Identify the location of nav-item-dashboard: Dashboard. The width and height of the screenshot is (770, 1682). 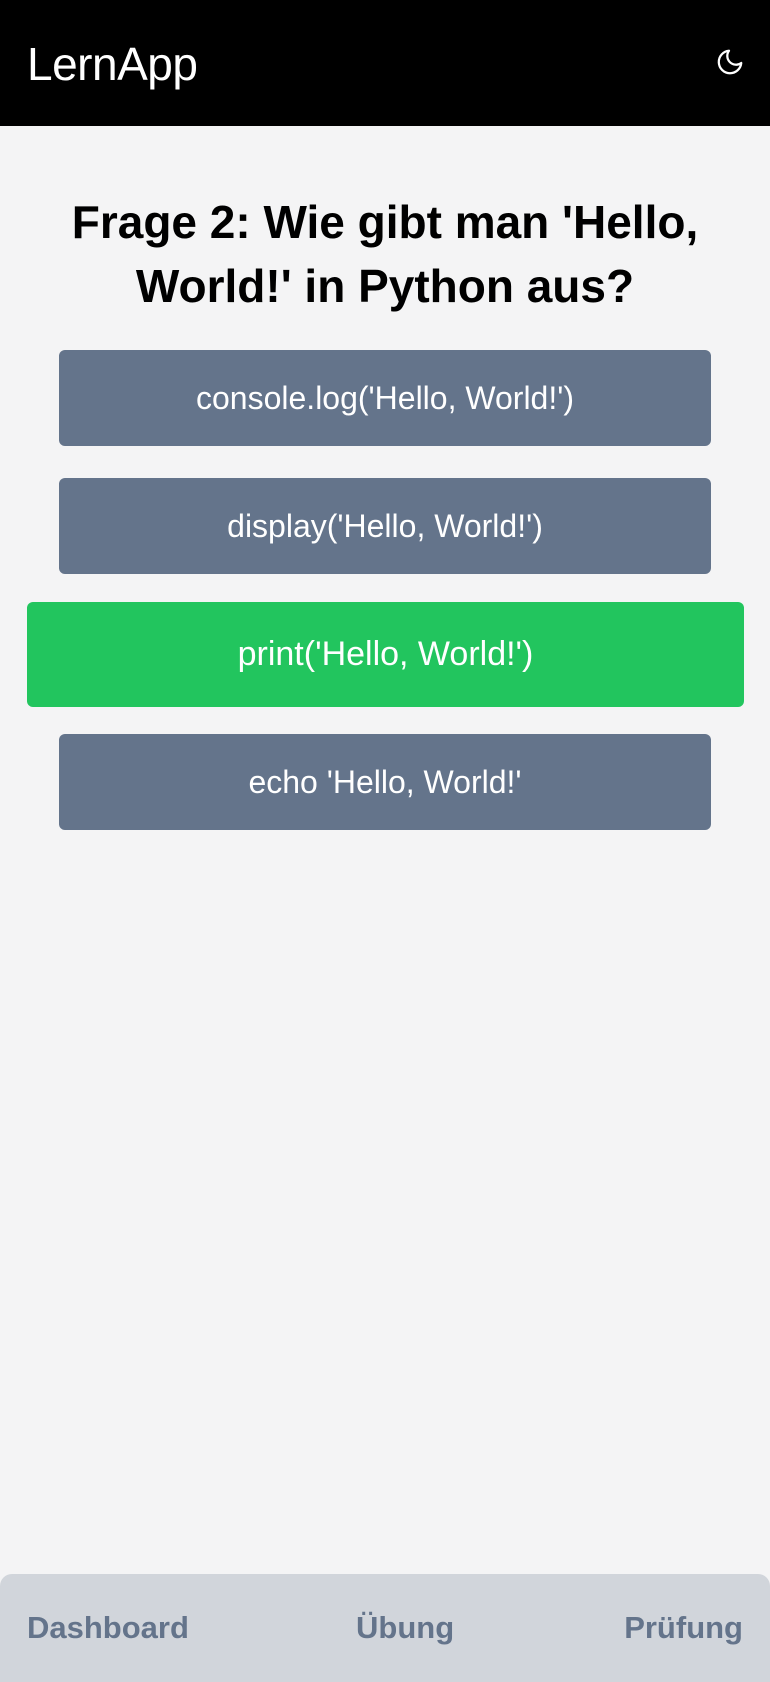
(108, 1628).